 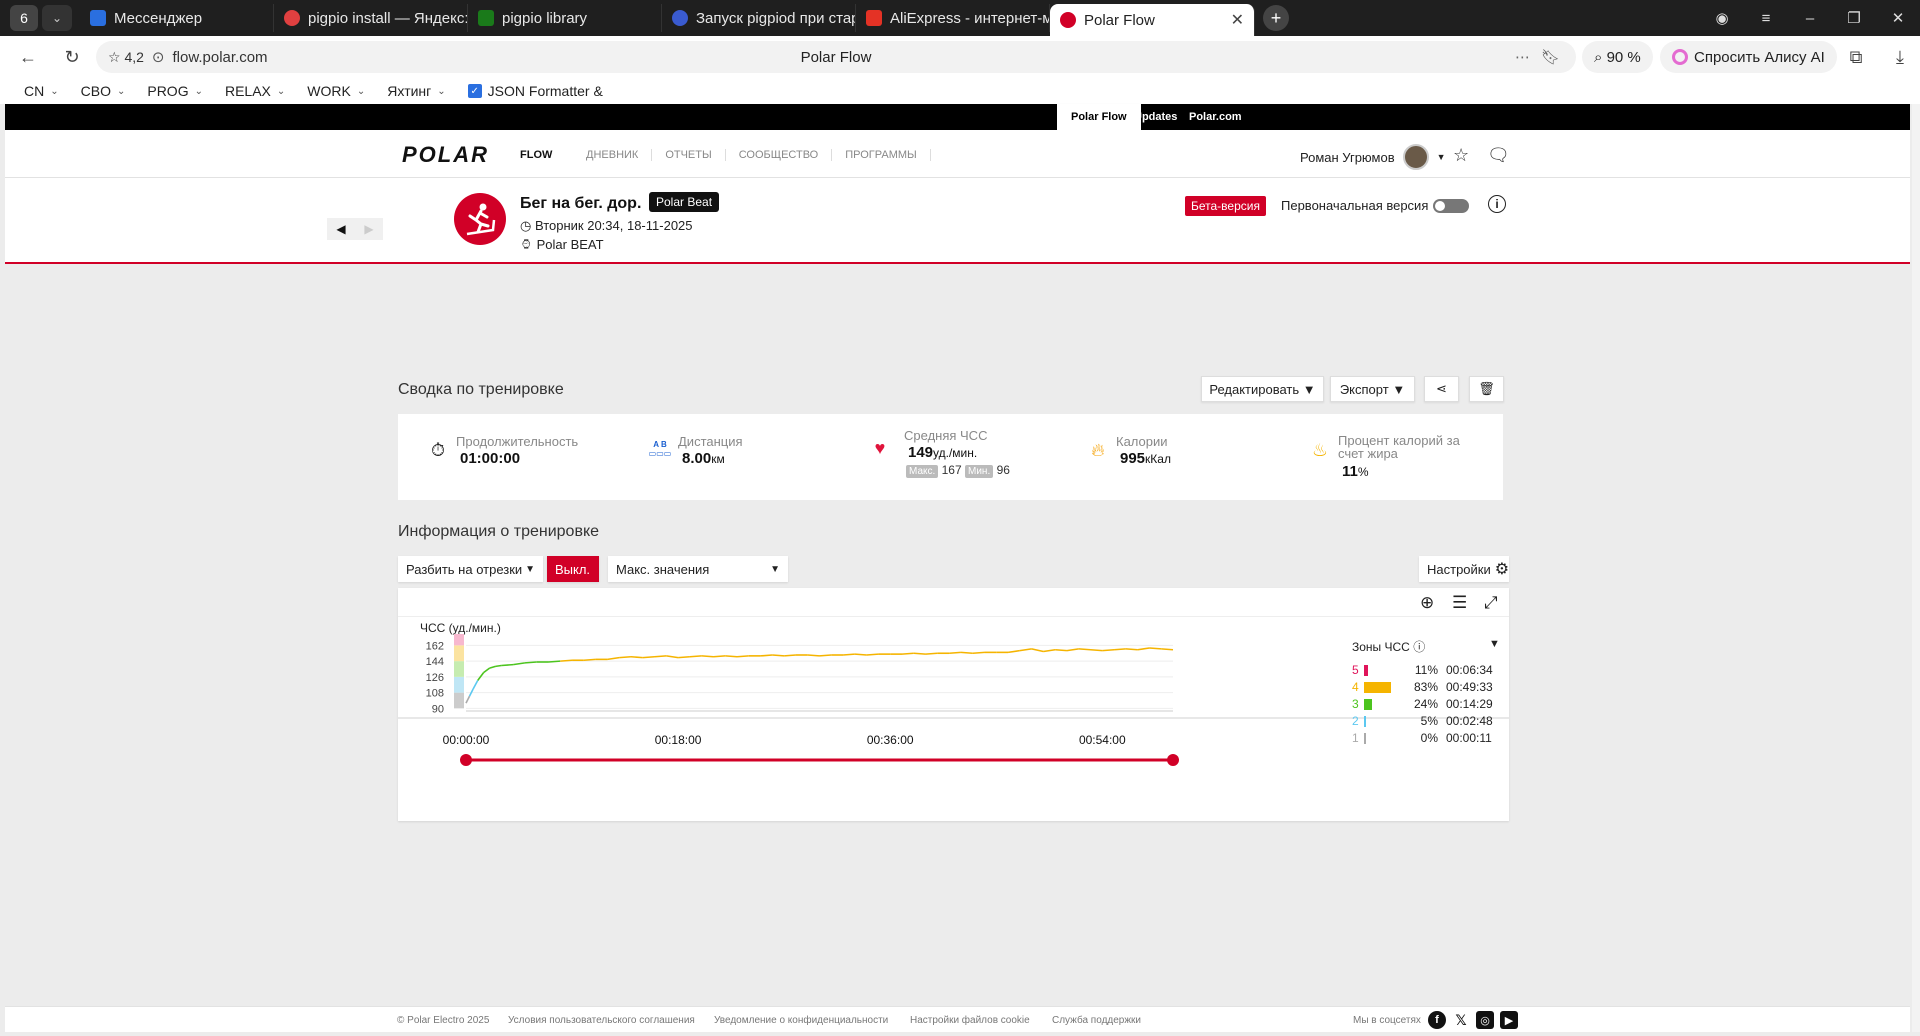 What do you see at coordinates (371, 18) in the screenshot?
I see `tab-pigpio-install: pigpio install — Яндекс: на` at bounding box center [371, 18].